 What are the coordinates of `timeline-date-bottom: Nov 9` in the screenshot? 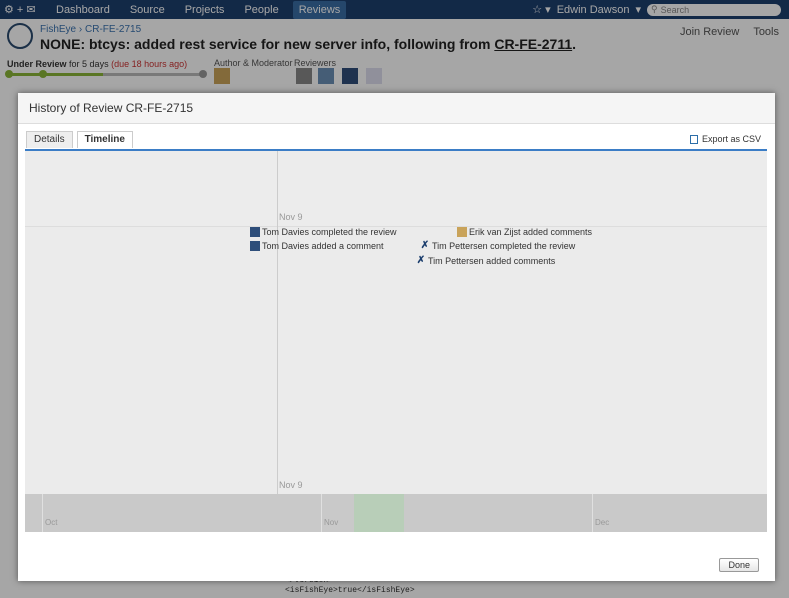 It's located at (291, 485).